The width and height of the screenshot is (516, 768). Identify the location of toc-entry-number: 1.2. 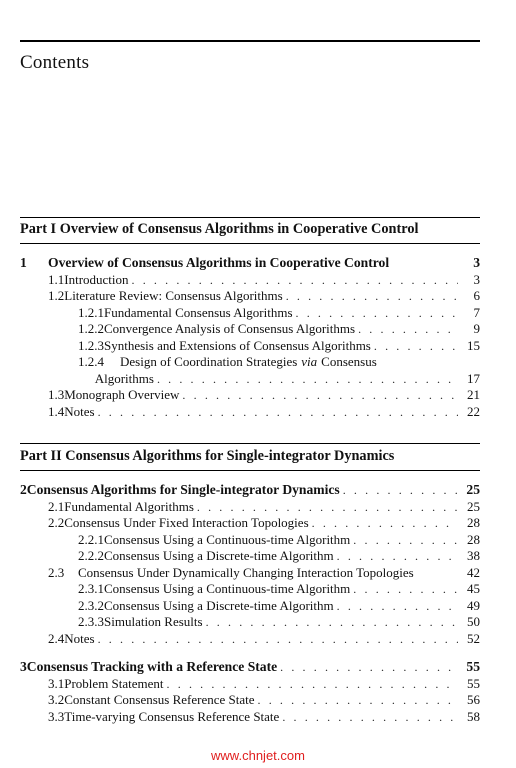
(56, 295).